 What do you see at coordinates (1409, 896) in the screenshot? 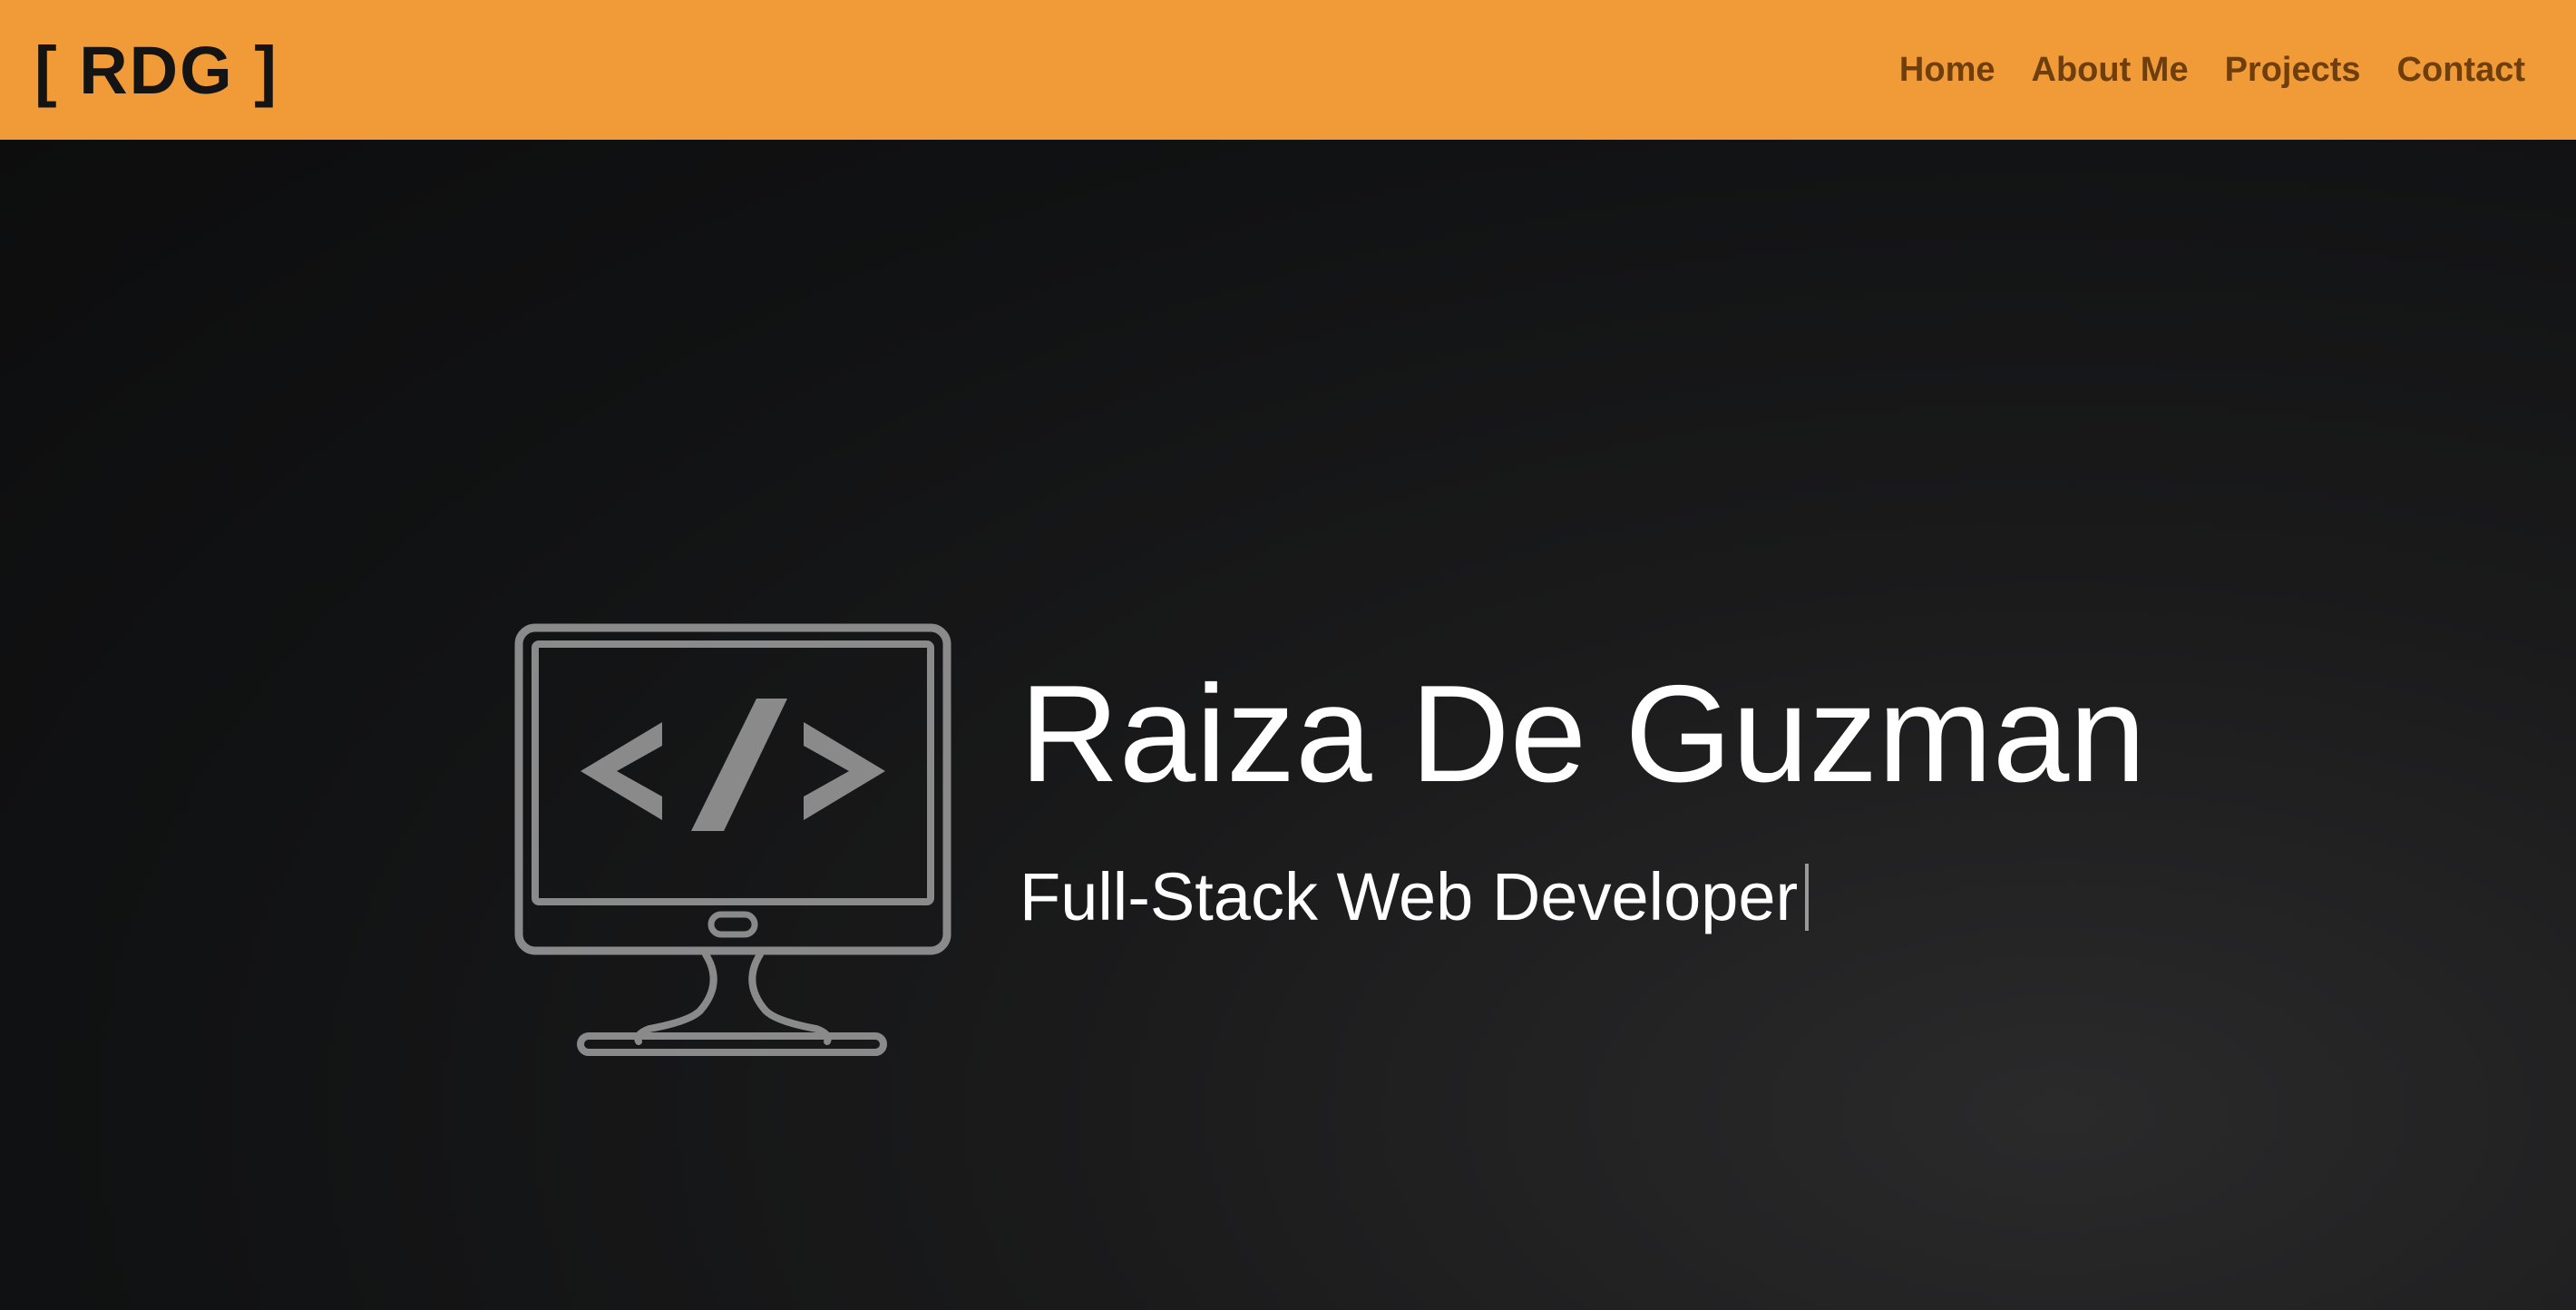
I see `hero-role: Full-Stack Web Developer` at bounding box center [1409, 896].